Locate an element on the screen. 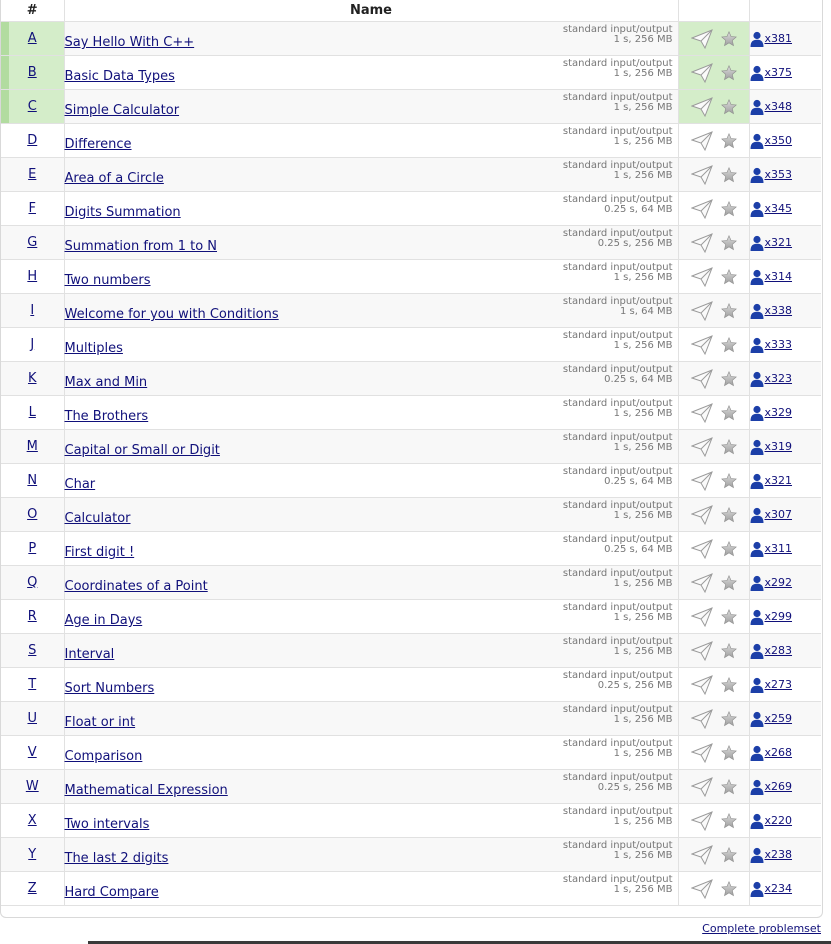 The height and width of the screenshot is (944, 831). problem-id-link: R is located at coordinates (32, 616).